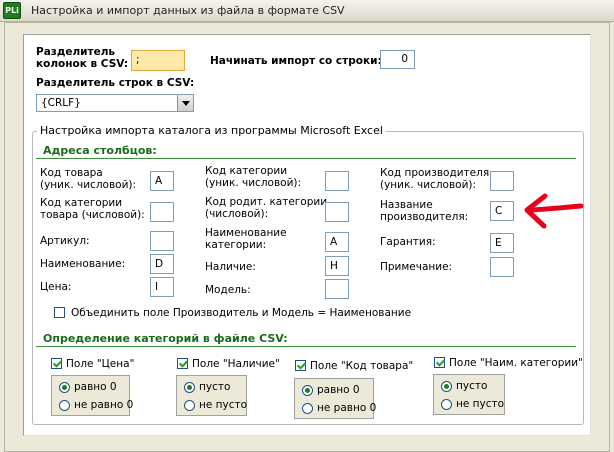 The width and height of the screenshot is (614, 452). I want to click on model-label: Модель:, so click(228, 290).